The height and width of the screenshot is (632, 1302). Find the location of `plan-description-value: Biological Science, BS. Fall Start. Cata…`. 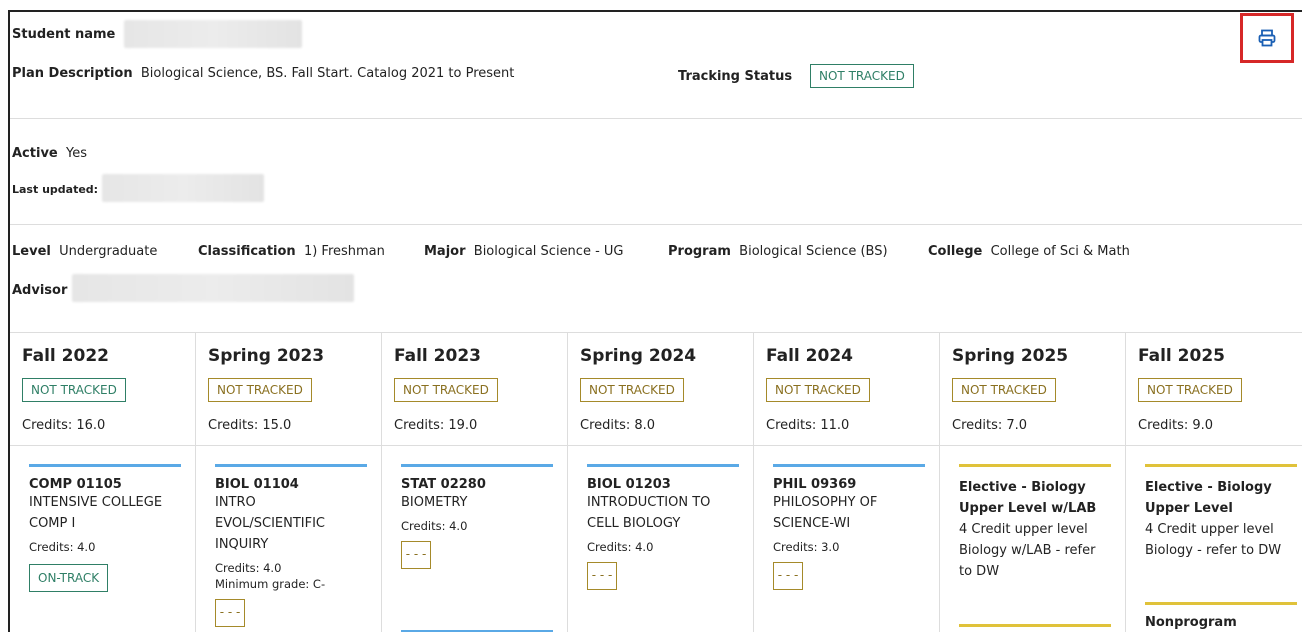

plan-description-value: Biological Science, BS. Fall Start. Cata… is located at coordinates (327, 73).